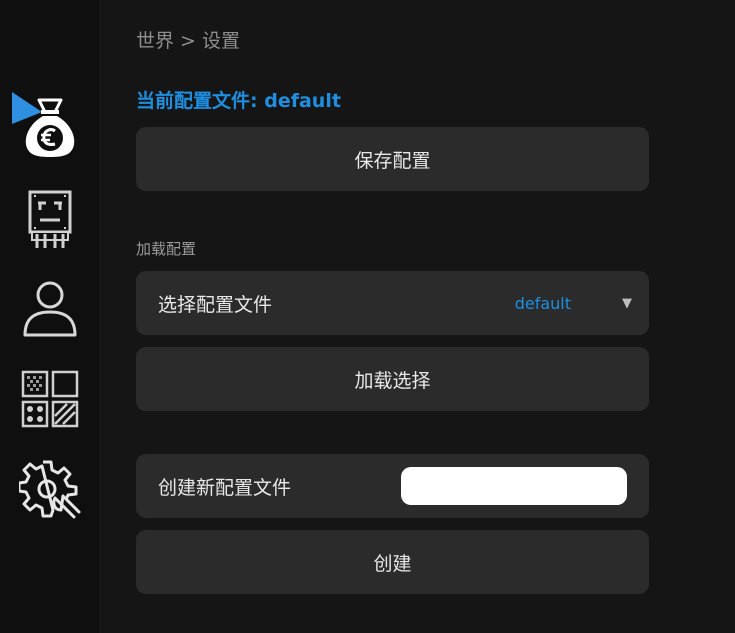  I want to click on user-icon, so click(49, 309).